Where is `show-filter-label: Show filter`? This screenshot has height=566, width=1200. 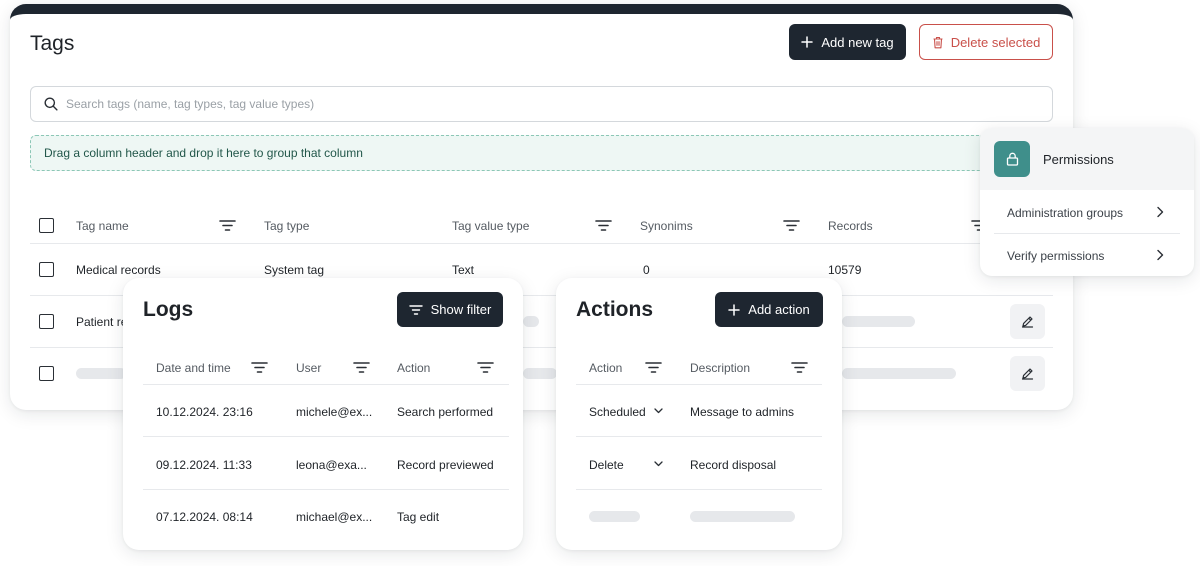 show-filter-label: Show filter is located at coordinates (461, 309).